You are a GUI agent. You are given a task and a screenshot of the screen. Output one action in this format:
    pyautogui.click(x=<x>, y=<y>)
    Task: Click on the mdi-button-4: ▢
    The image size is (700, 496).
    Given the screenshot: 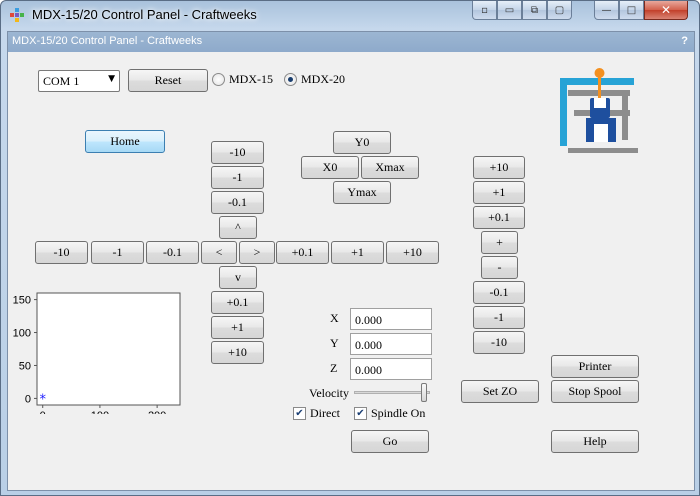 What is the action you would take?
    pyautogui.click(x=559, y=10)
    